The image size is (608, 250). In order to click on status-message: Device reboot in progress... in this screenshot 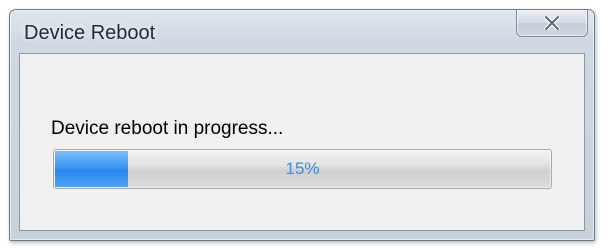, I will do `click(167, 128)`.